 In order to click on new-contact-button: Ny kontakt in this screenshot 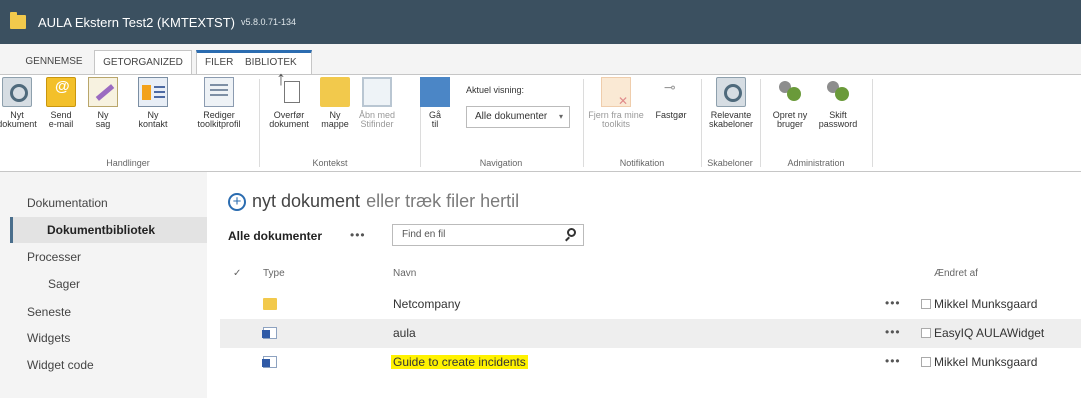, I will do `click(153, 103)`.